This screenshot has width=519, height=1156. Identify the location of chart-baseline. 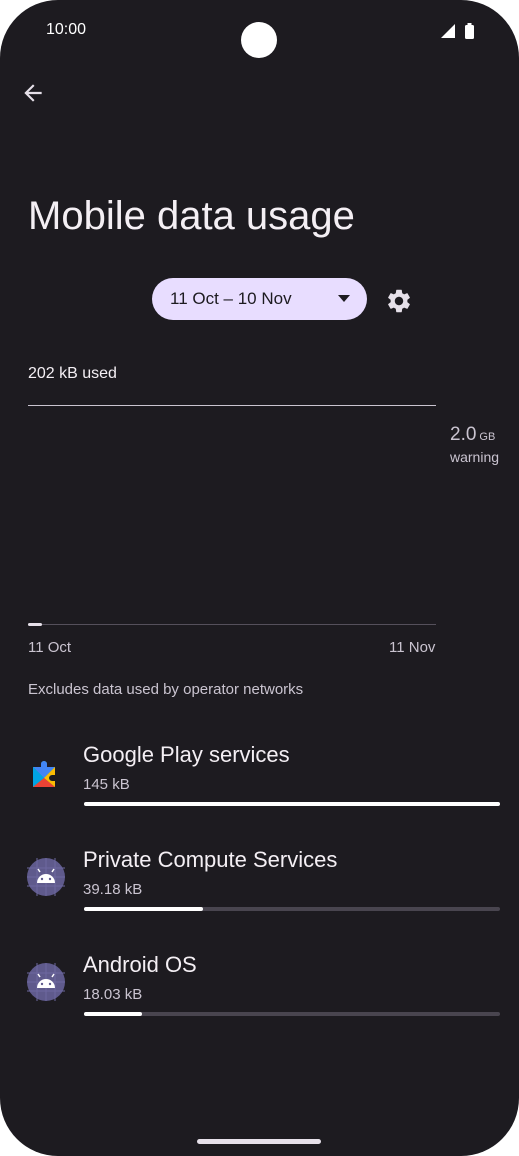
(232, 624).